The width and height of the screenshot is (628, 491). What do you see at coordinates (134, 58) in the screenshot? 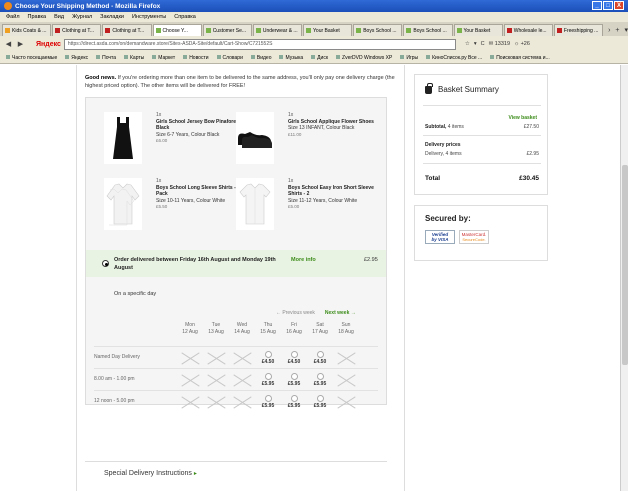
I see `bookmark-item: Карты` at bounding box center [134, 58].